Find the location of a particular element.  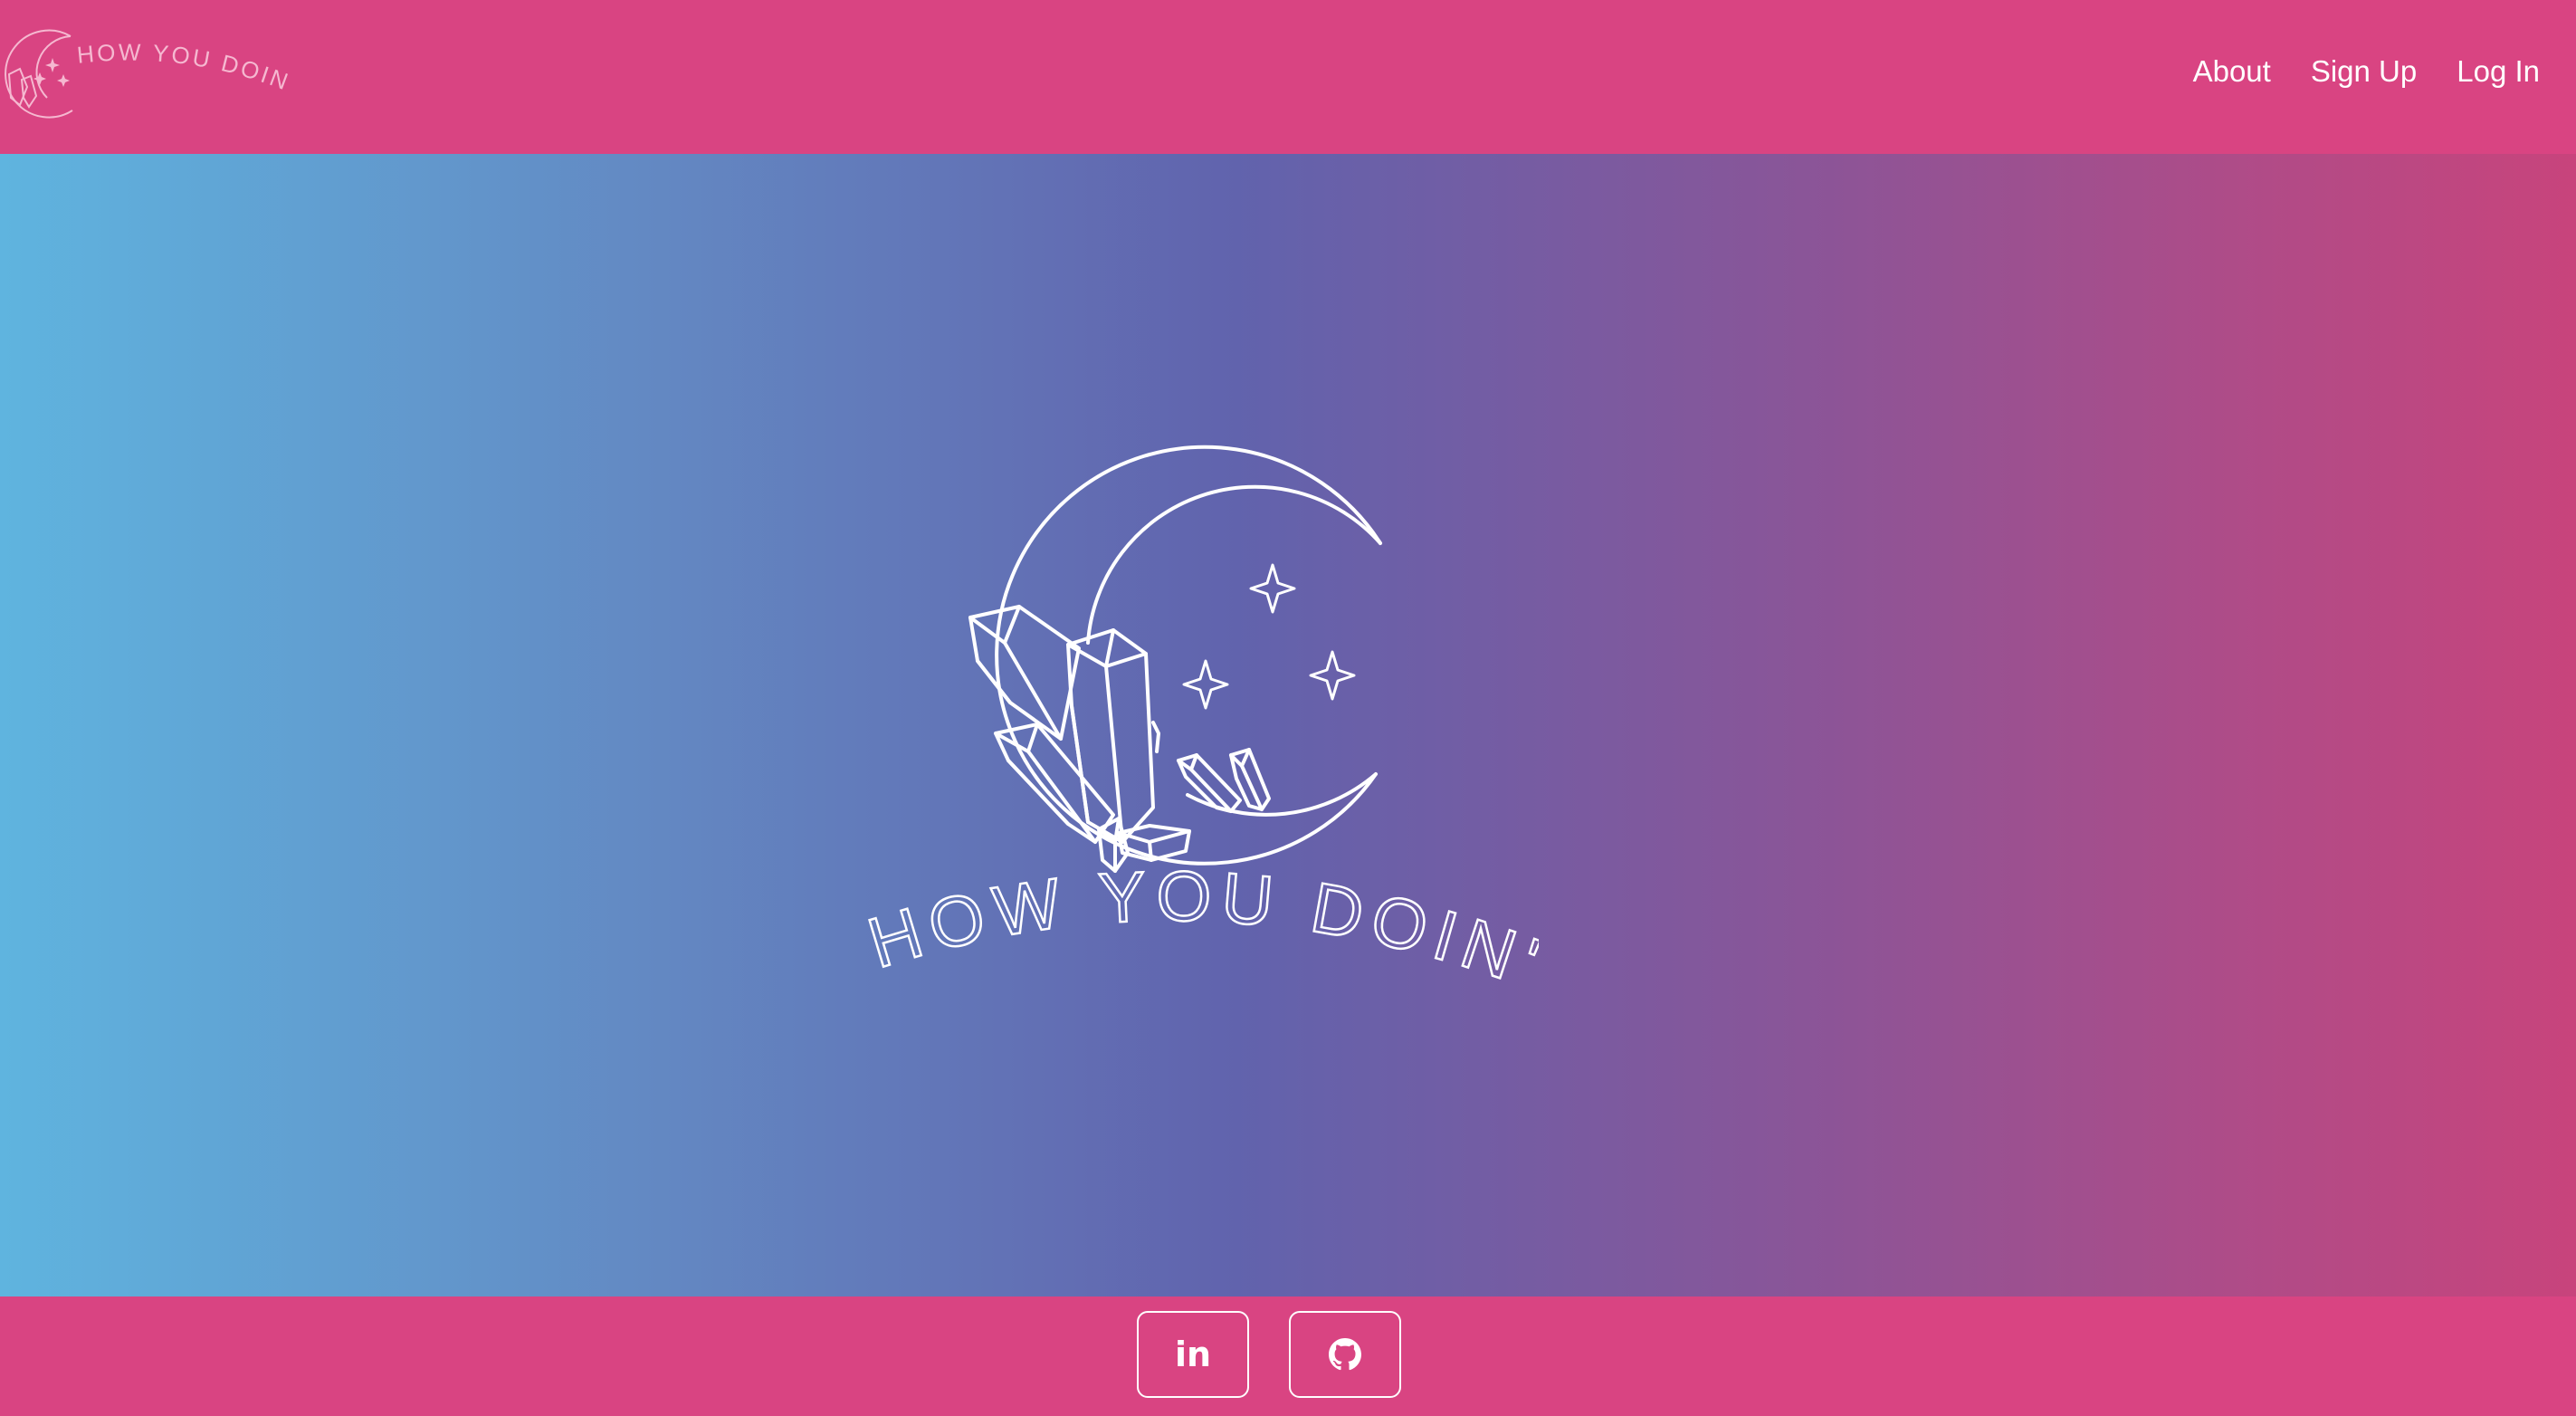

linkedin-icon: in is located at coordinates (1193, 1354).